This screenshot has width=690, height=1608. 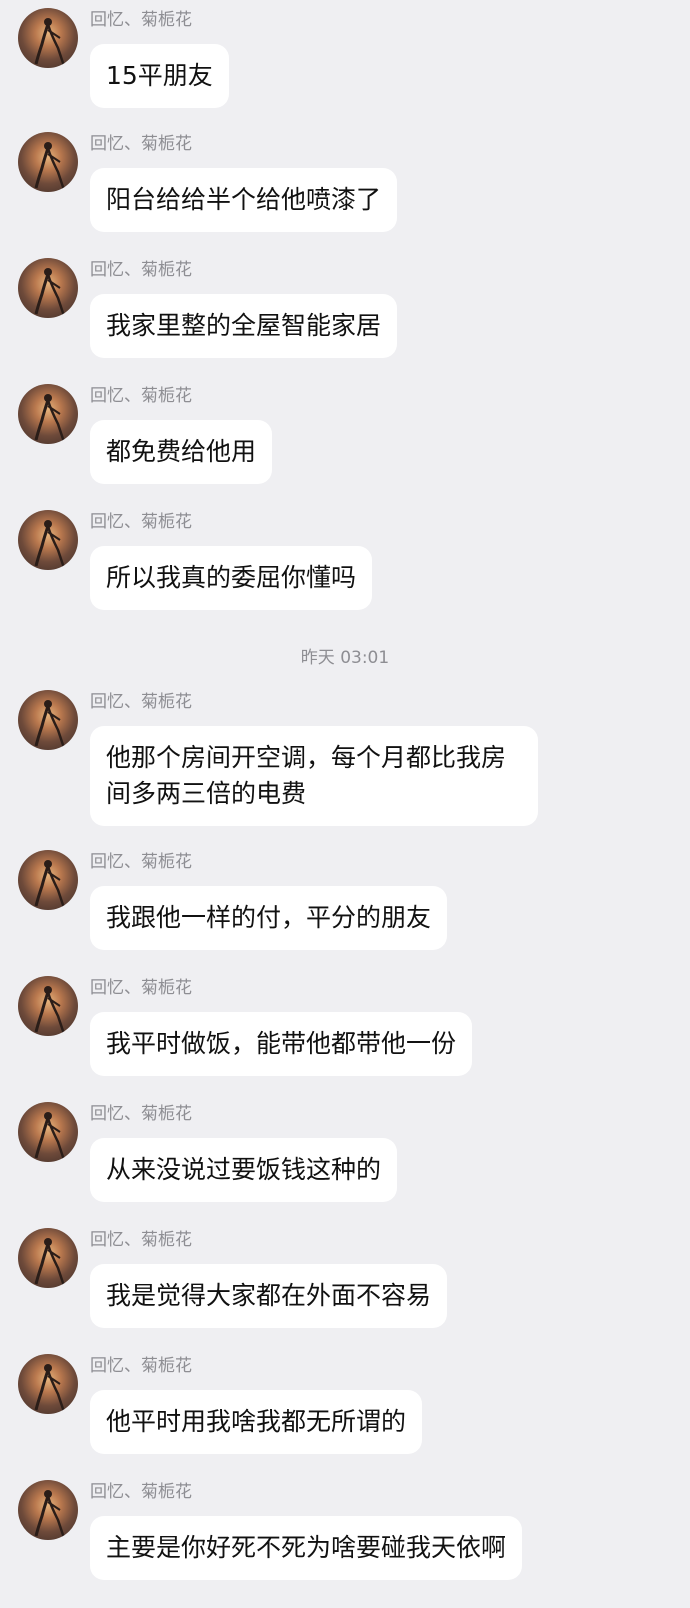 I want to click on message-bubble: 我平时做饭，能带他都带他一份, so click(x=281, y=1044).